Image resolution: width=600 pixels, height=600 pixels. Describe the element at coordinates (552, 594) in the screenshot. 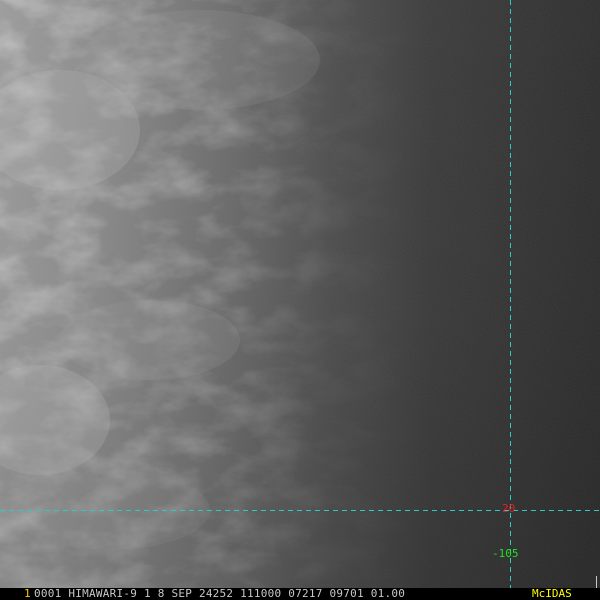

I see `mcidas-brand-label: McIDAS` at that location.